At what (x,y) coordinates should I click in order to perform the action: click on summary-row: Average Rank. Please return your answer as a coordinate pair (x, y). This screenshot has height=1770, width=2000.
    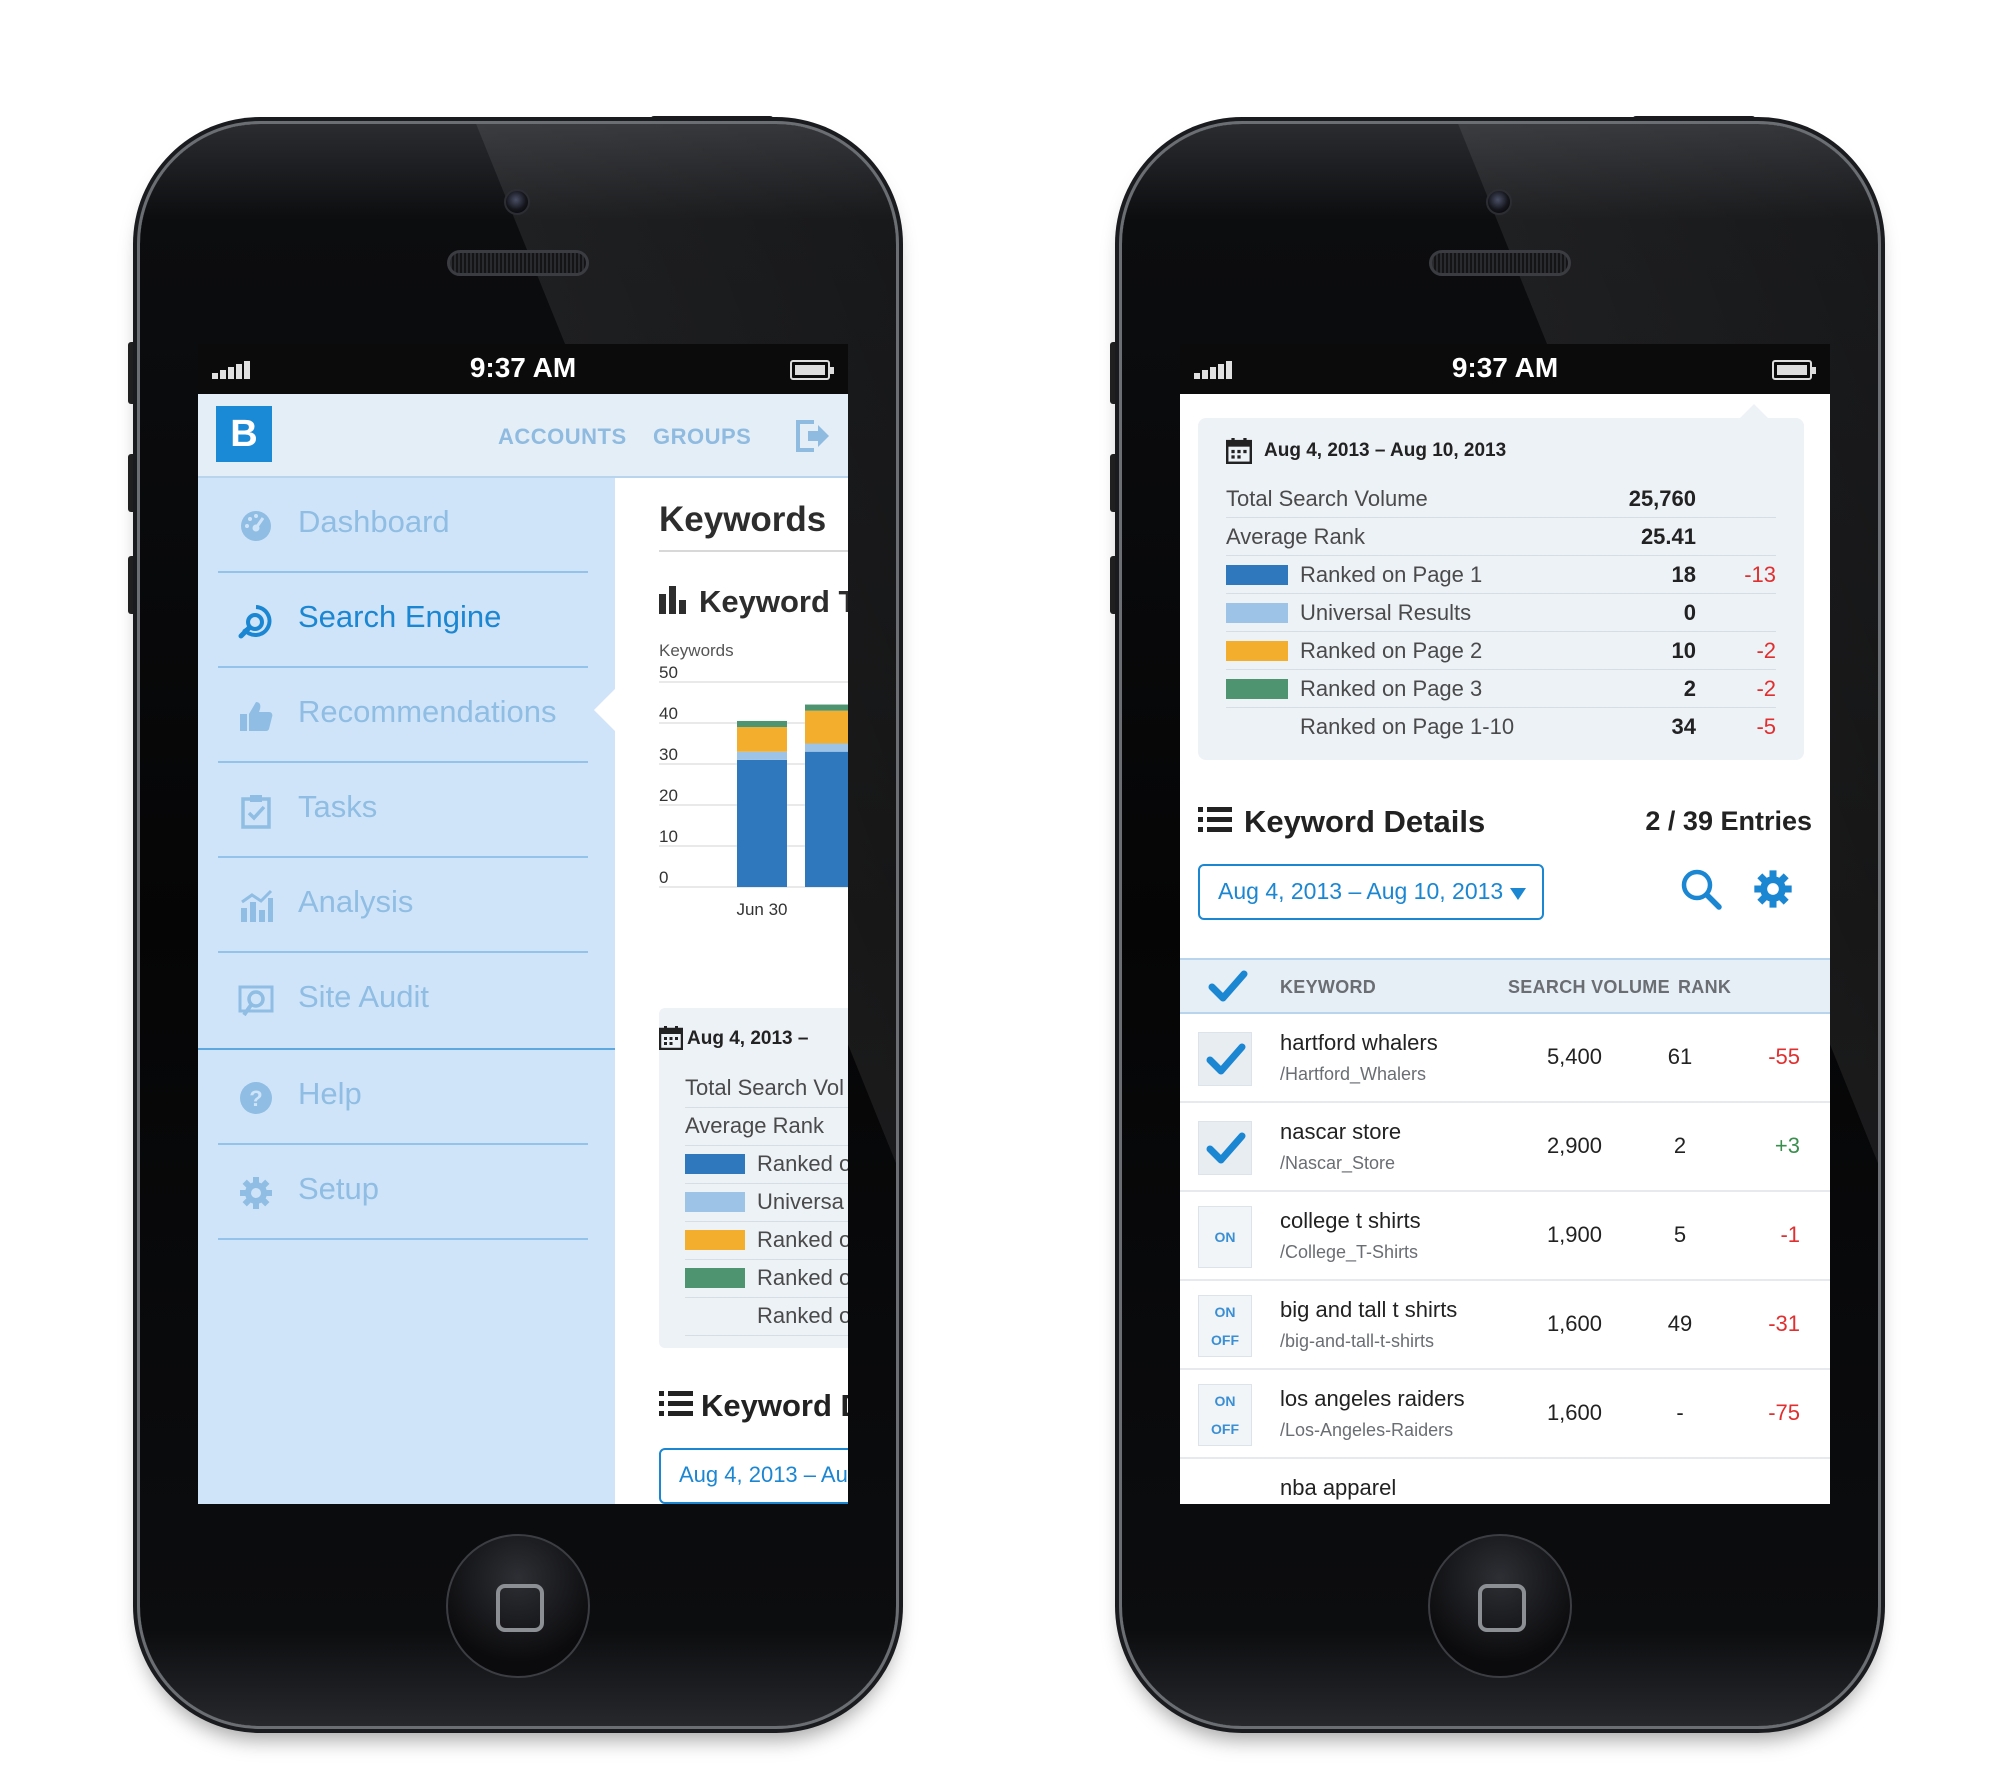
    Looking at the image, I should click on (766, 1127).